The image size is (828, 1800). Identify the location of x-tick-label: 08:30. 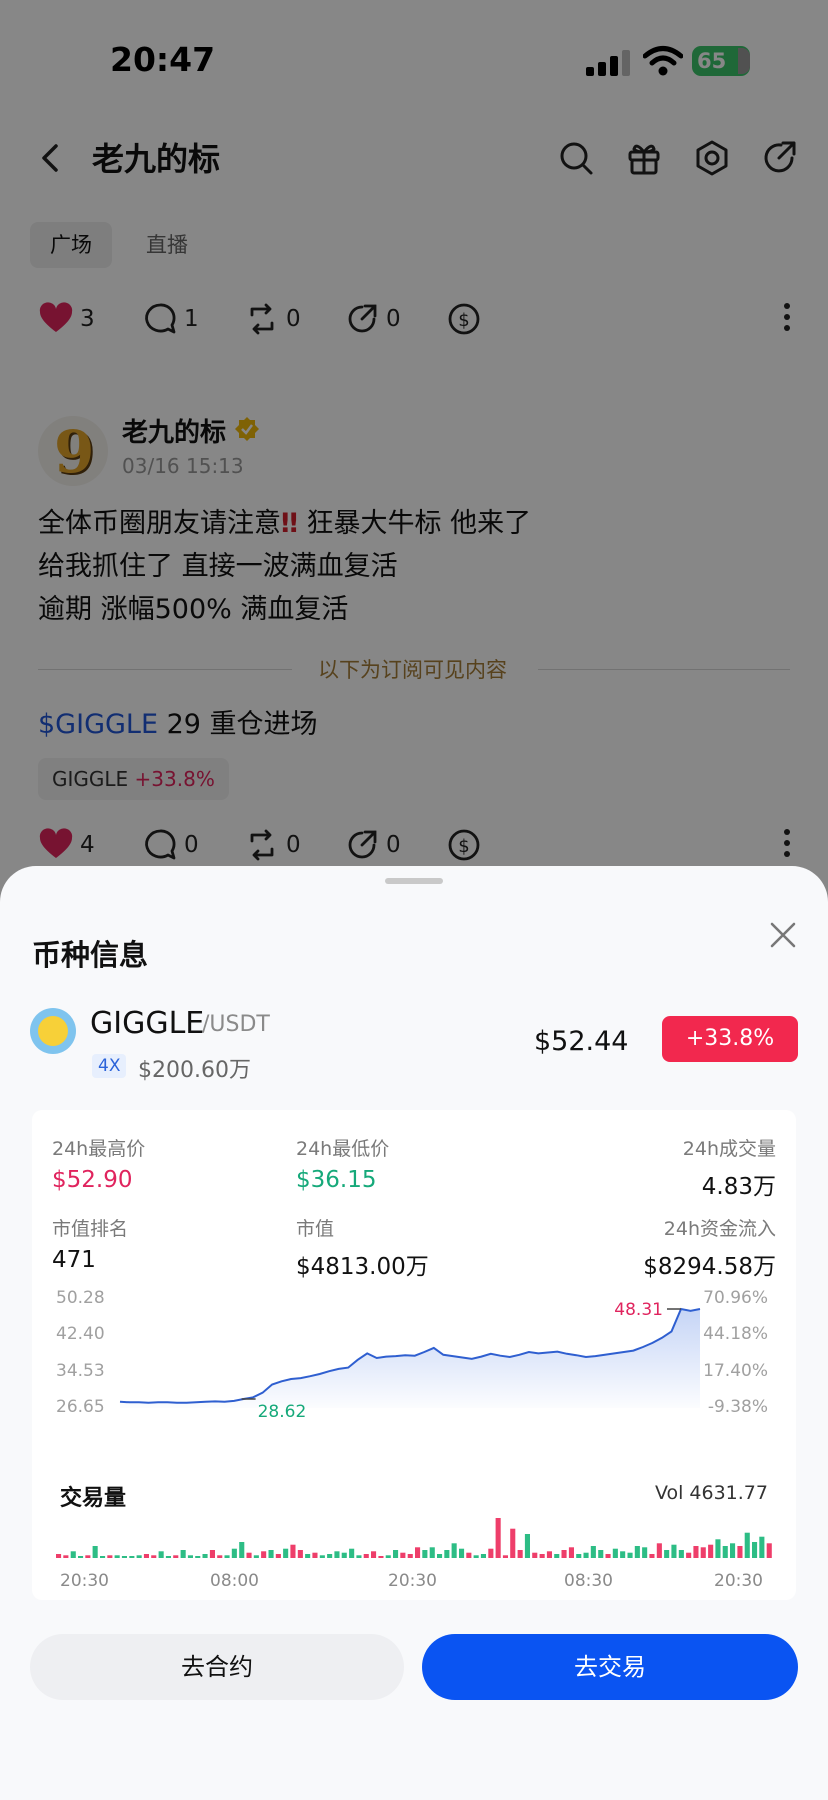
(588, 1581).